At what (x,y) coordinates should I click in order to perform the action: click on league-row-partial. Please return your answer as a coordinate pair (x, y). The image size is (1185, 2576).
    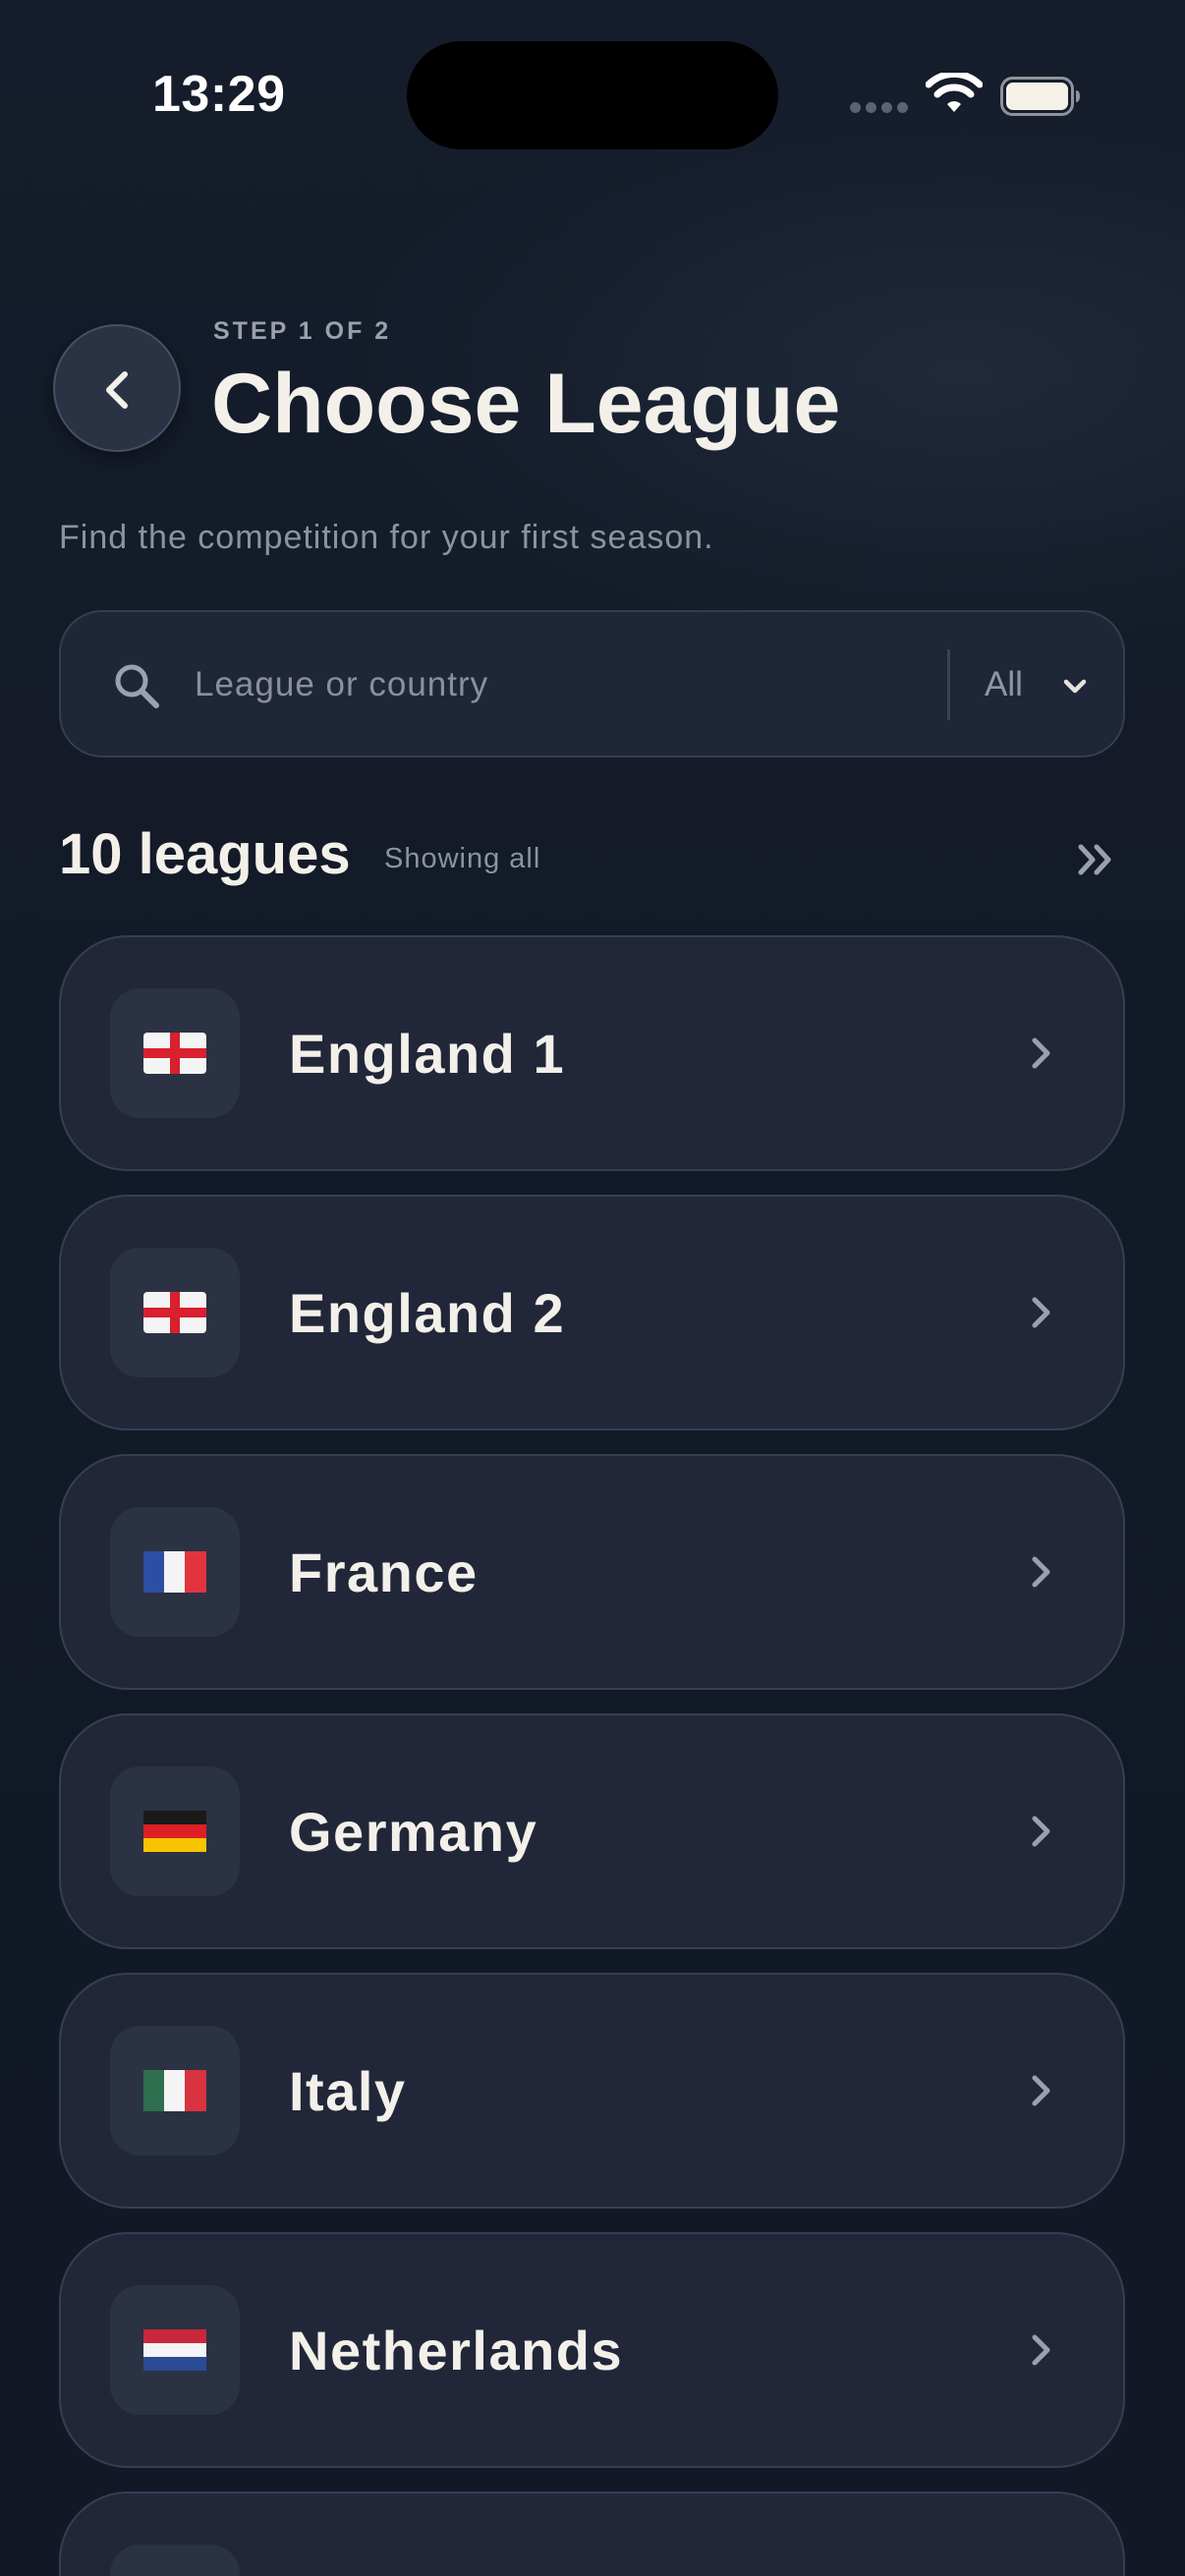
    Looking at the image, I should click on (592, 2534).